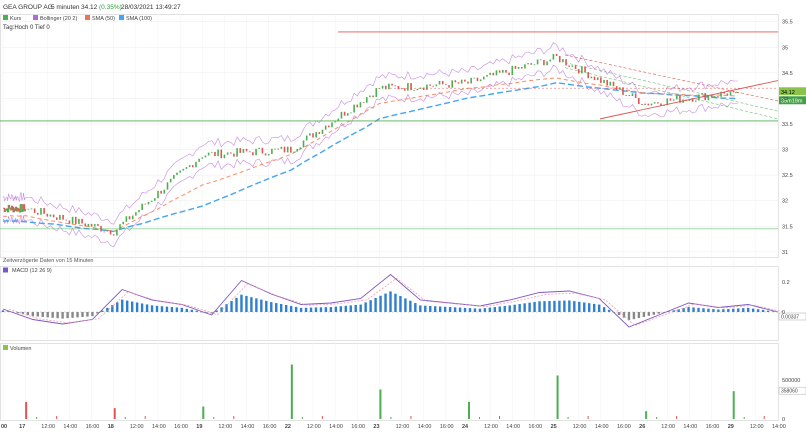  I want to click on interval-label: 5 minuten, so click(65, 7).